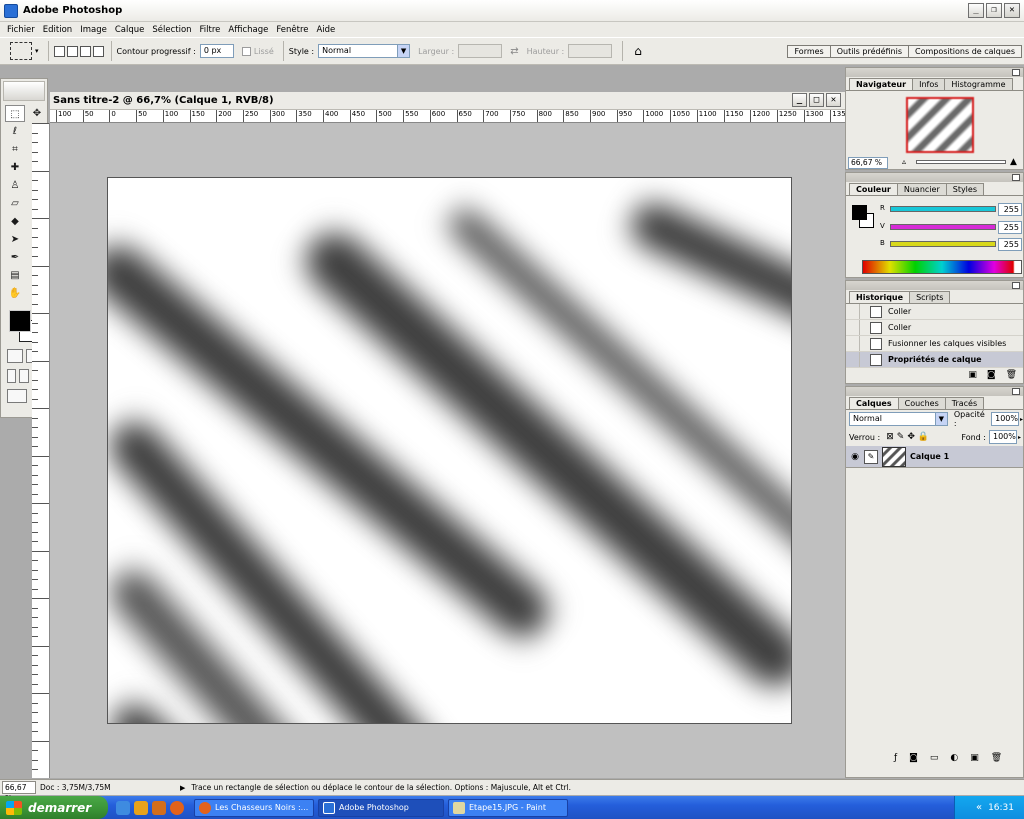 The height and width of the screenshot is (819, 1024). I want to click on width-input, so click(480, 51).